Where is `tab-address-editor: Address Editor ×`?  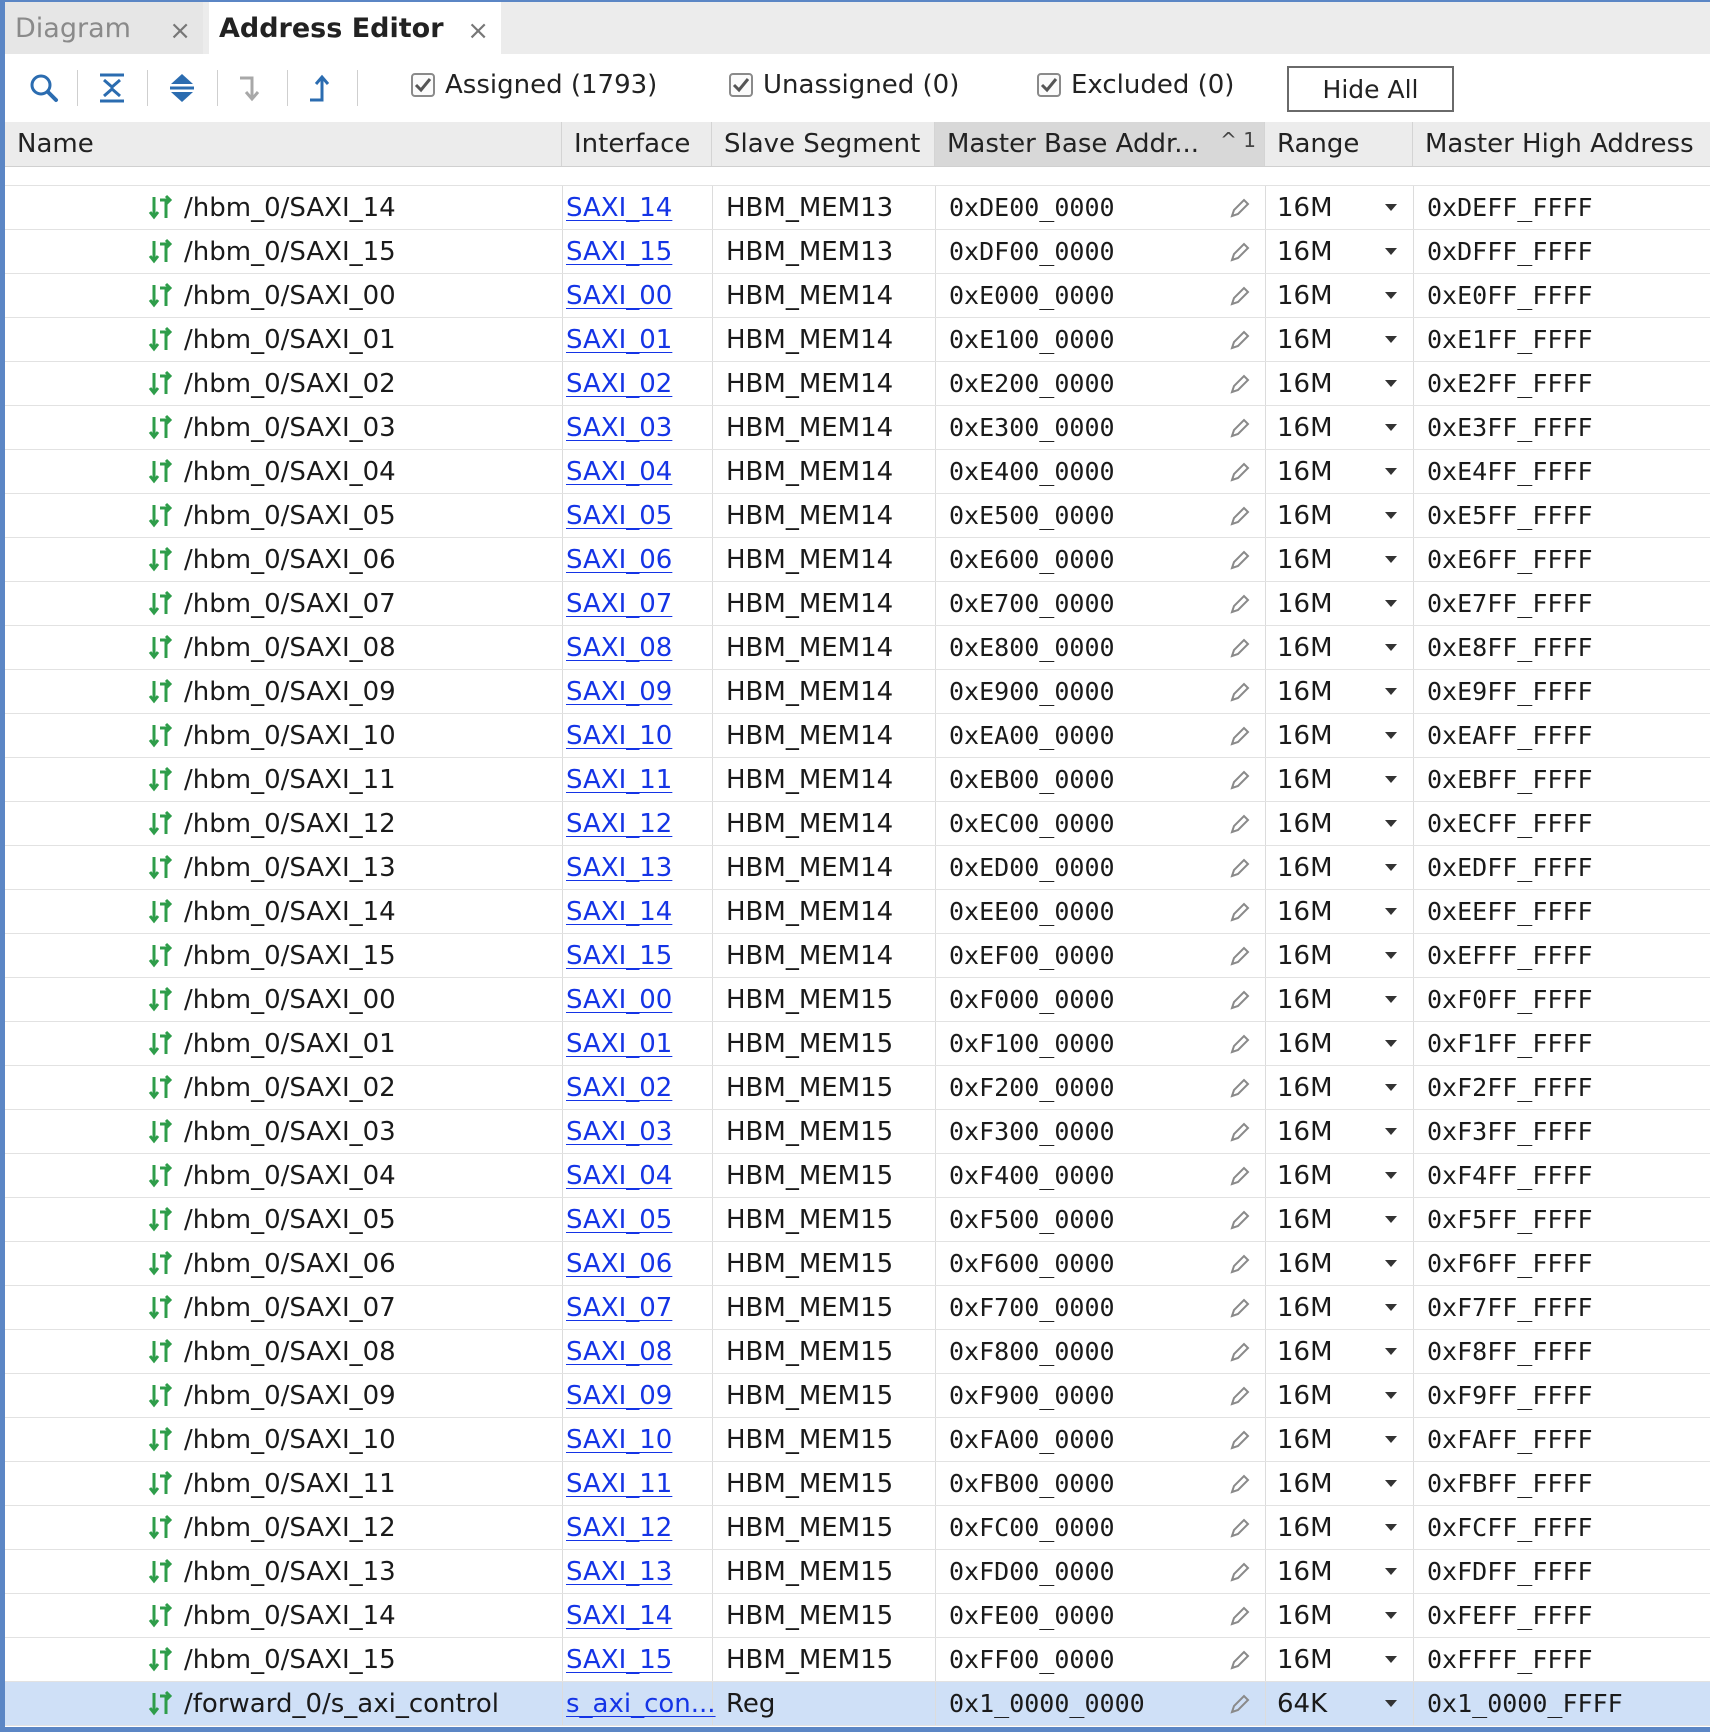 tab-address-editor: Address Editor × is located at coordinates (355, 28).